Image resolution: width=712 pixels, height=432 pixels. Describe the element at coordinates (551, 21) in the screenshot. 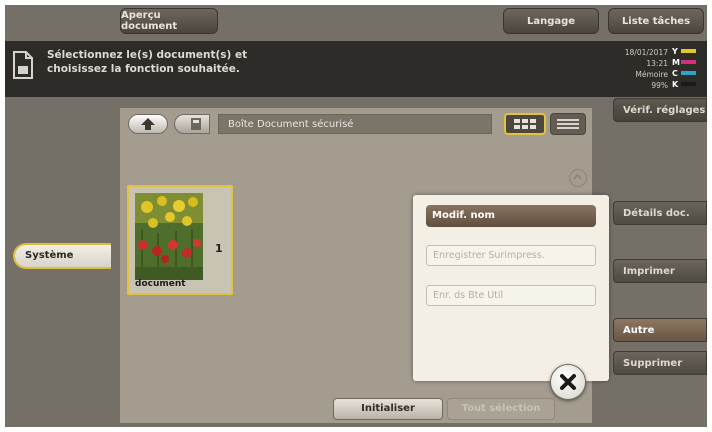

I see `tab-language: Langage` at that location.